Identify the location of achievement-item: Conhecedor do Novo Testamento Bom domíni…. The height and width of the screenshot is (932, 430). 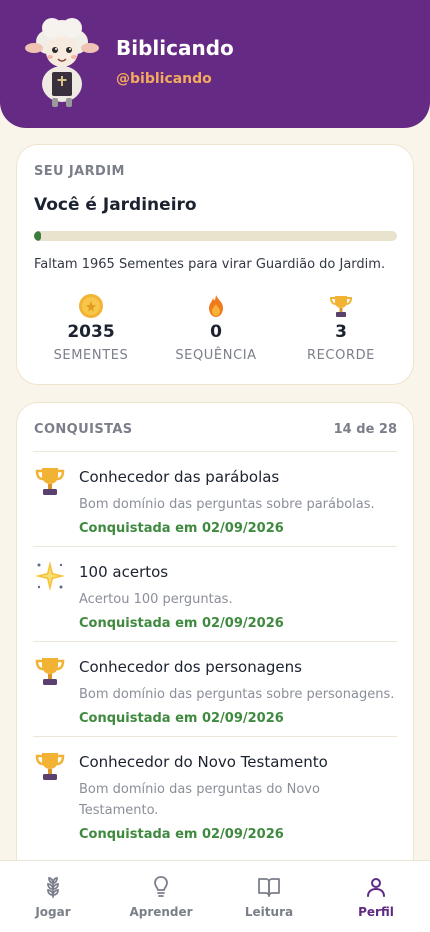
(215, 794).